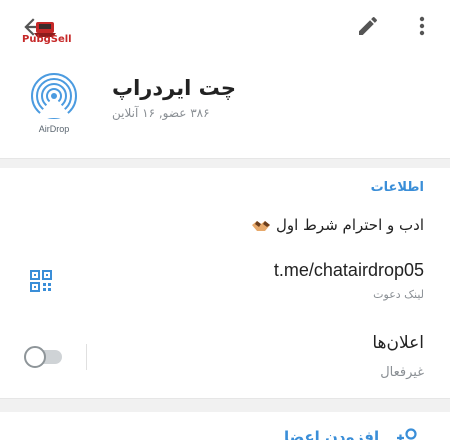 This screenshot has height=440, width=450. Describe the element at coordinates (349, 225) in the screenshot. I see `description-text: ادب و احترام شرط اول` at that location.